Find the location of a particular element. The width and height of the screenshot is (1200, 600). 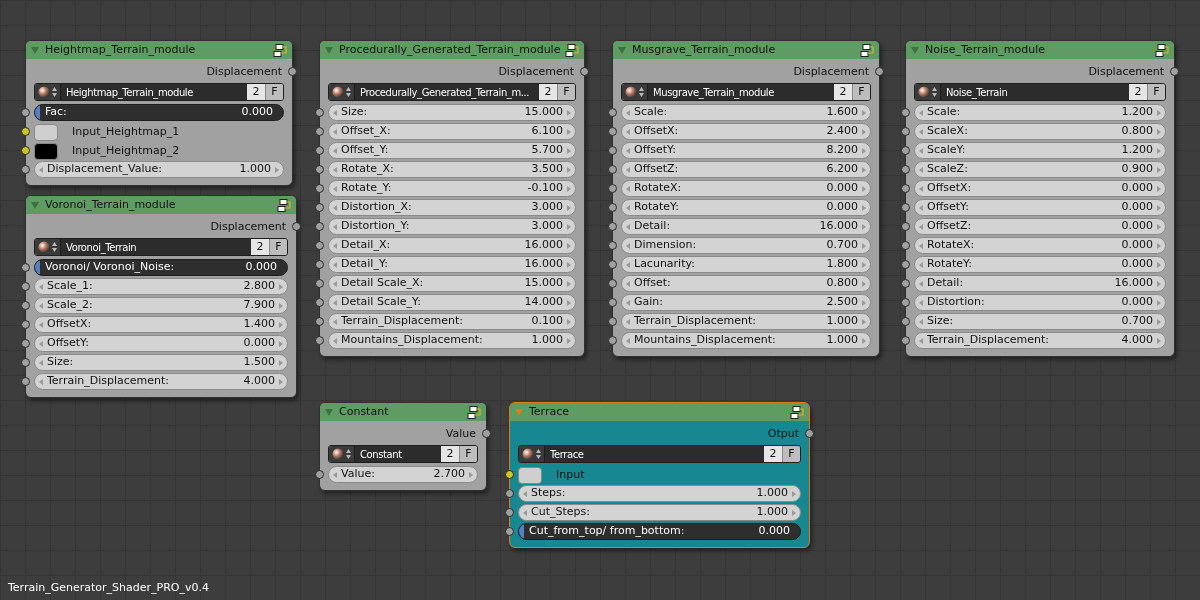

slider-field: Cut_from_top/ from_bottom: 0.000 is located at coordinates (659, 531).